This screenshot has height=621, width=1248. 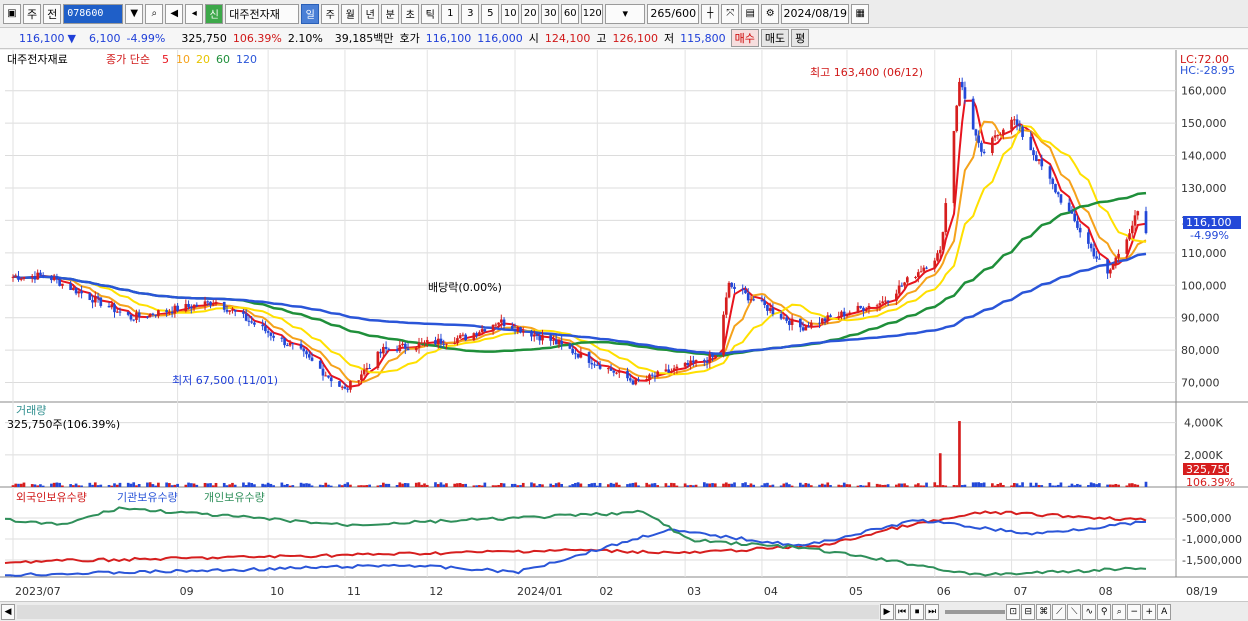 What do you see at coordinates (262, 13) in the screenshot?
I see `stock-name-field: 대주전자재` at bounding box center [262, 13].